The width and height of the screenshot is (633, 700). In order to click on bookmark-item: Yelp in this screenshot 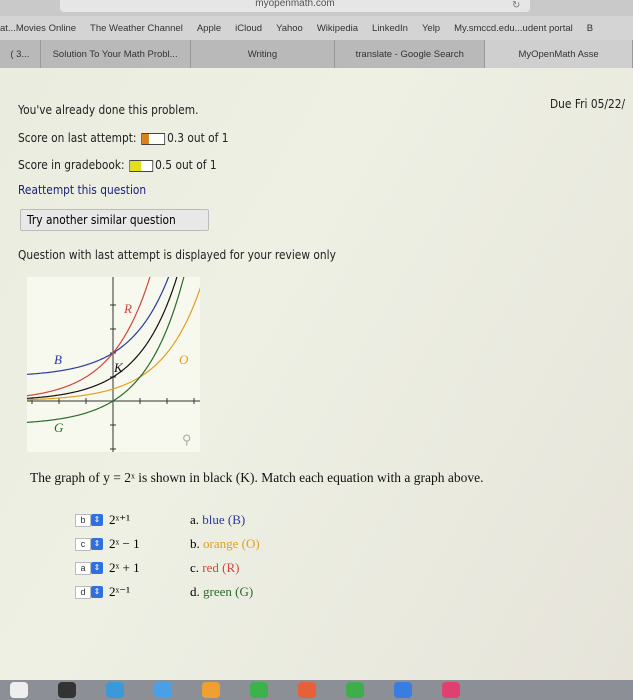, I will do `click(431, 28)`.